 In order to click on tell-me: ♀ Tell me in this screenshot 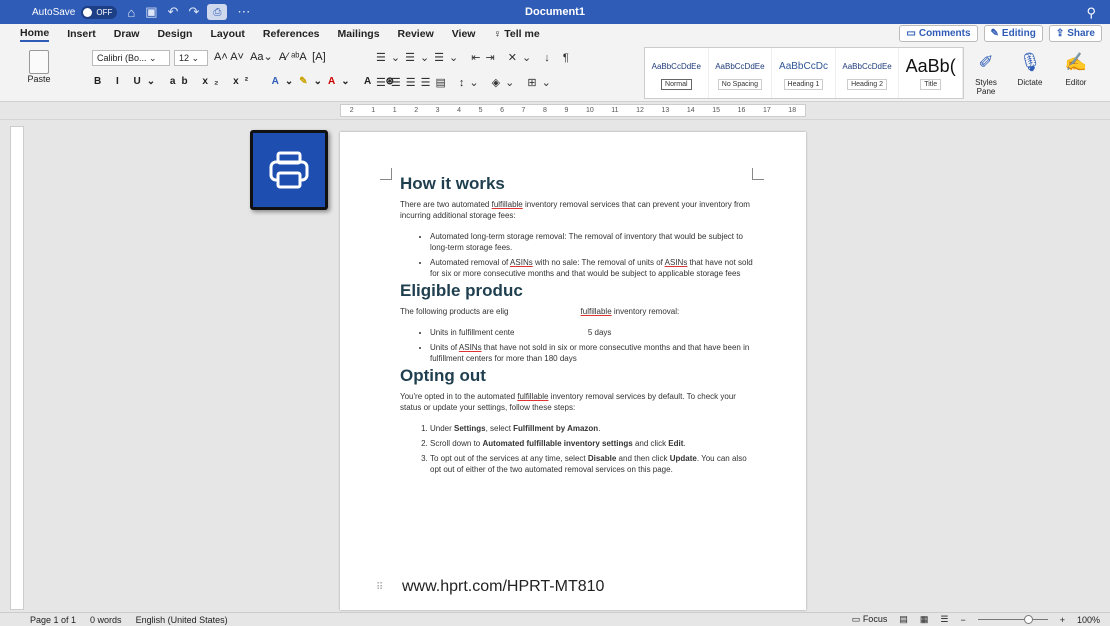, I will do `click(516, 34)`.